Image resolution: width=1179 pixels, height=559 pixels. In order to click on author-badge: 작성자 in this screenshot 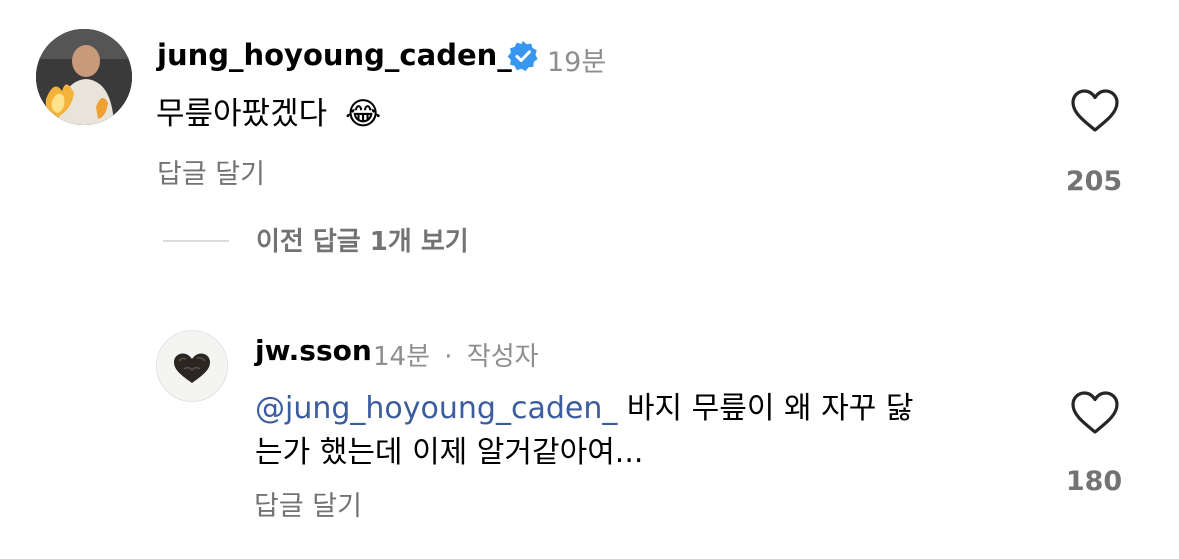, I will do `click(502, 357)`.